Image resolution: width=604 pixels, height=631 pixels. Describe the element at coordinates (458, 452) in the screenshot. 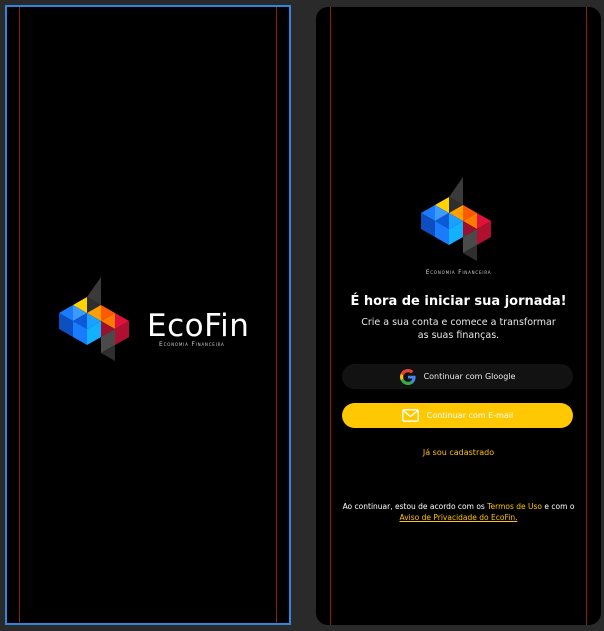

I see `already-registered-link: Já sou cadastrado` at that location.